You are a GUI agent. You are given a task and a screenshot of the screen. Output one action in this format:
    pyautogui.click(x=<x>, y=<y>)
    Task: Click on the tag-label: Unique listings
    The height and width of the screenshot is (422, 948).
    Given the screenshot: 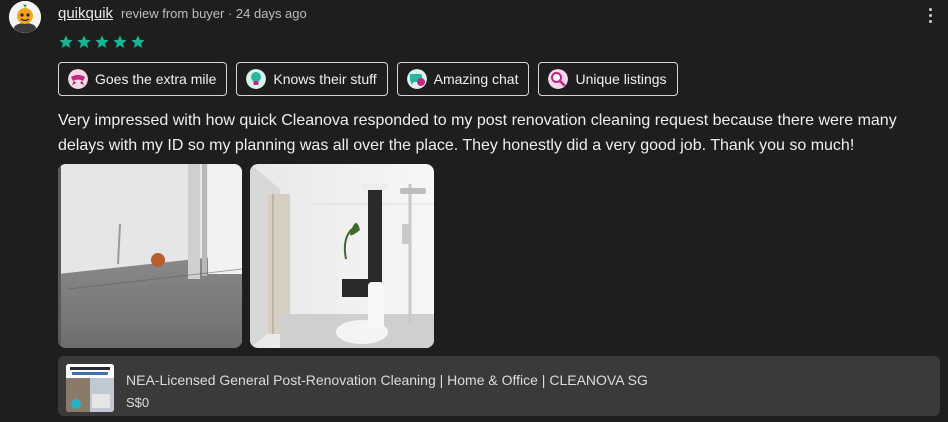 What is the action you would take?
    pyautogui.click(x=621, y=79)
    